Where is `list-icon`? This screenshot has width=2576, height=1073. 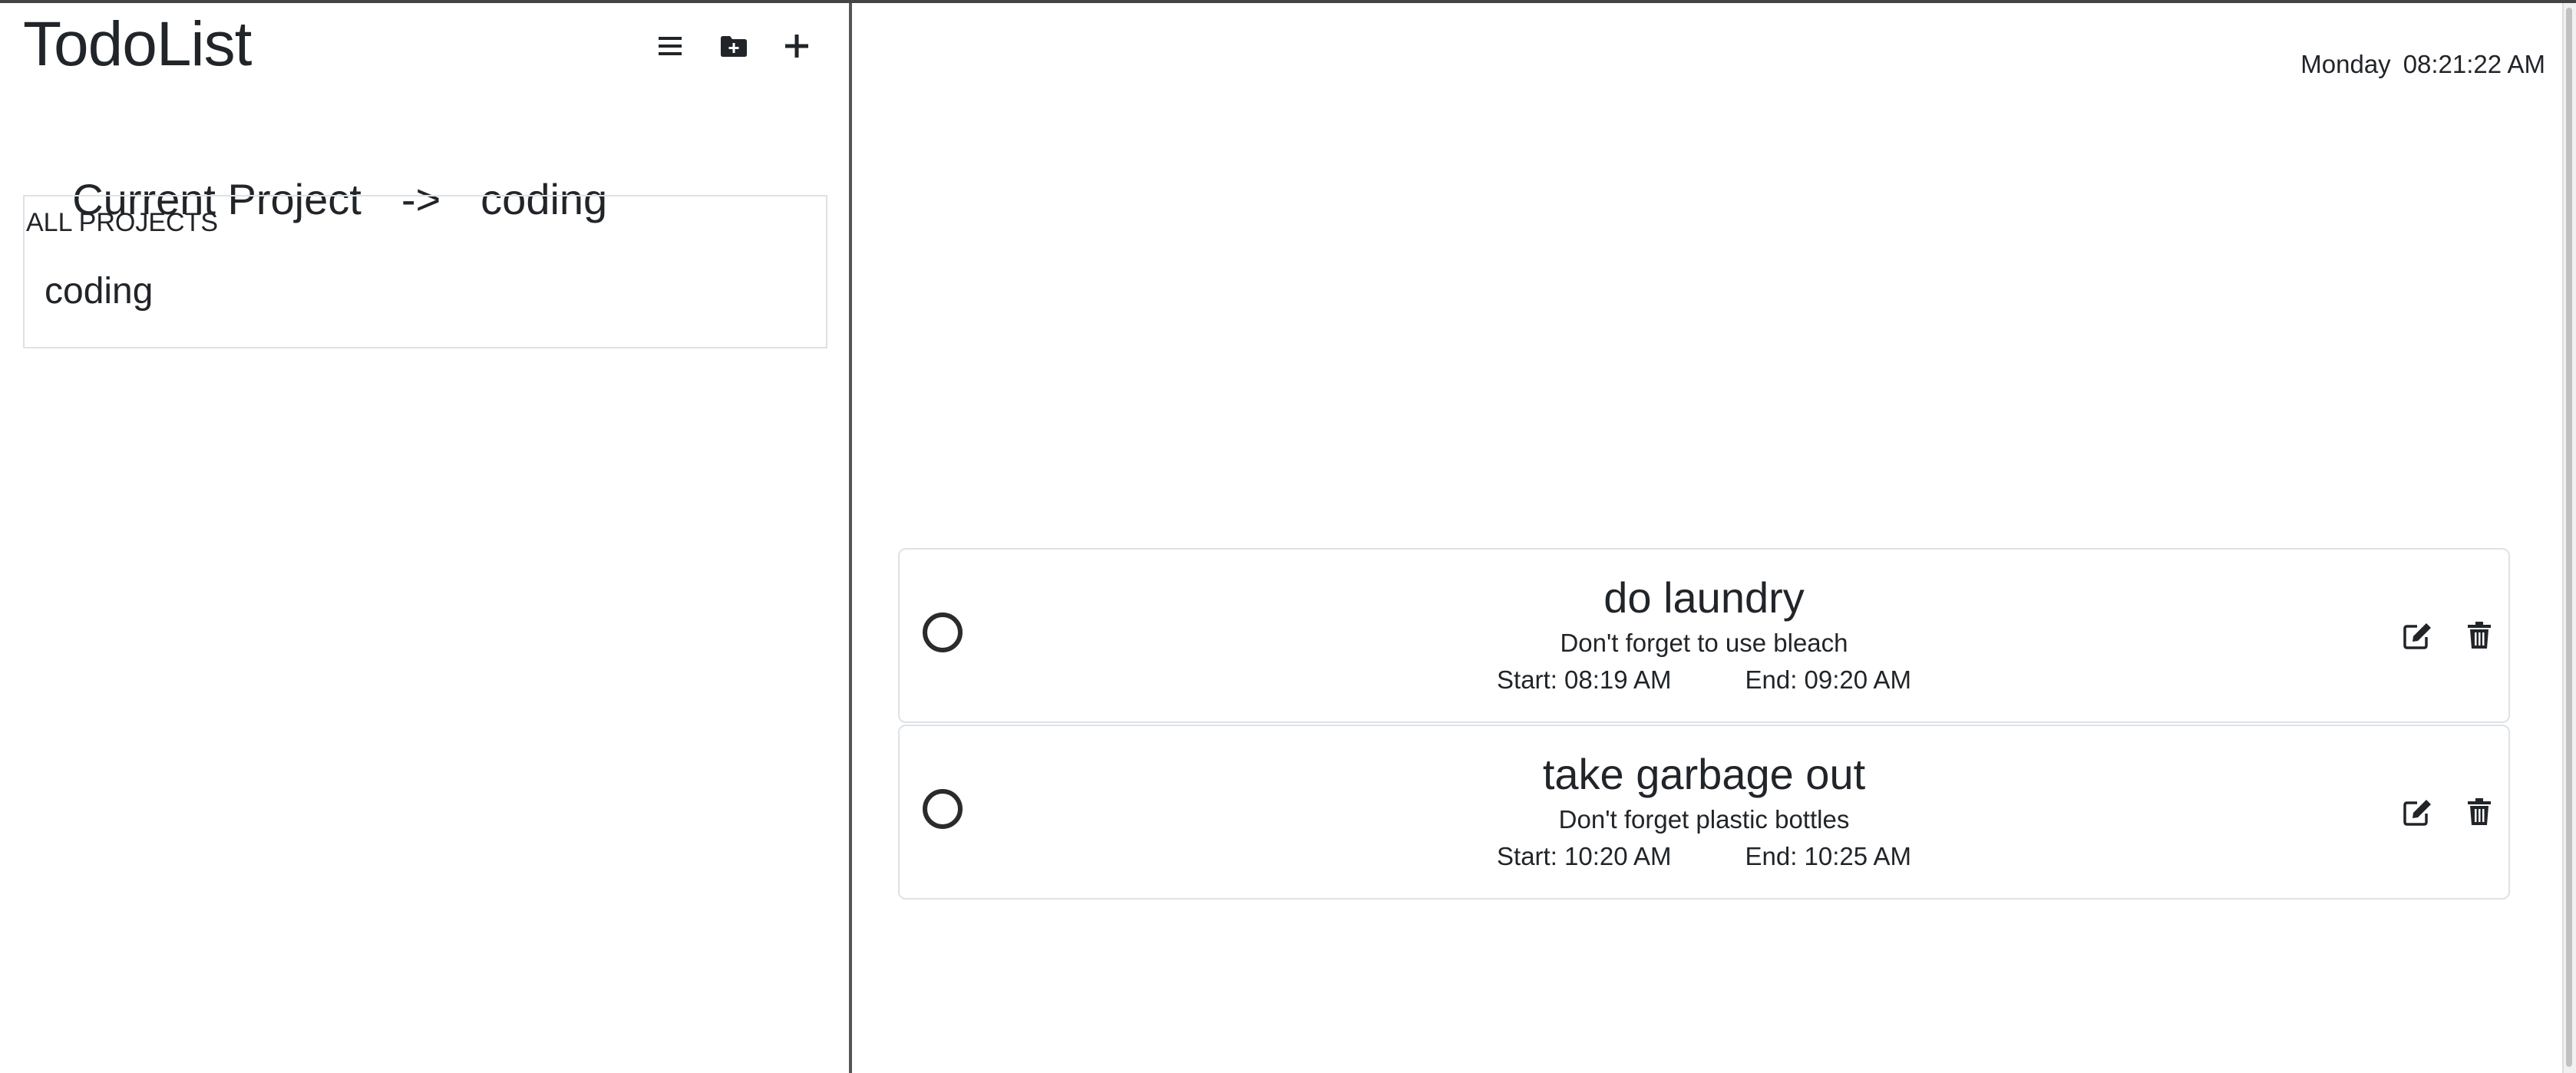 list-icon is located at coordinates (670, 46).